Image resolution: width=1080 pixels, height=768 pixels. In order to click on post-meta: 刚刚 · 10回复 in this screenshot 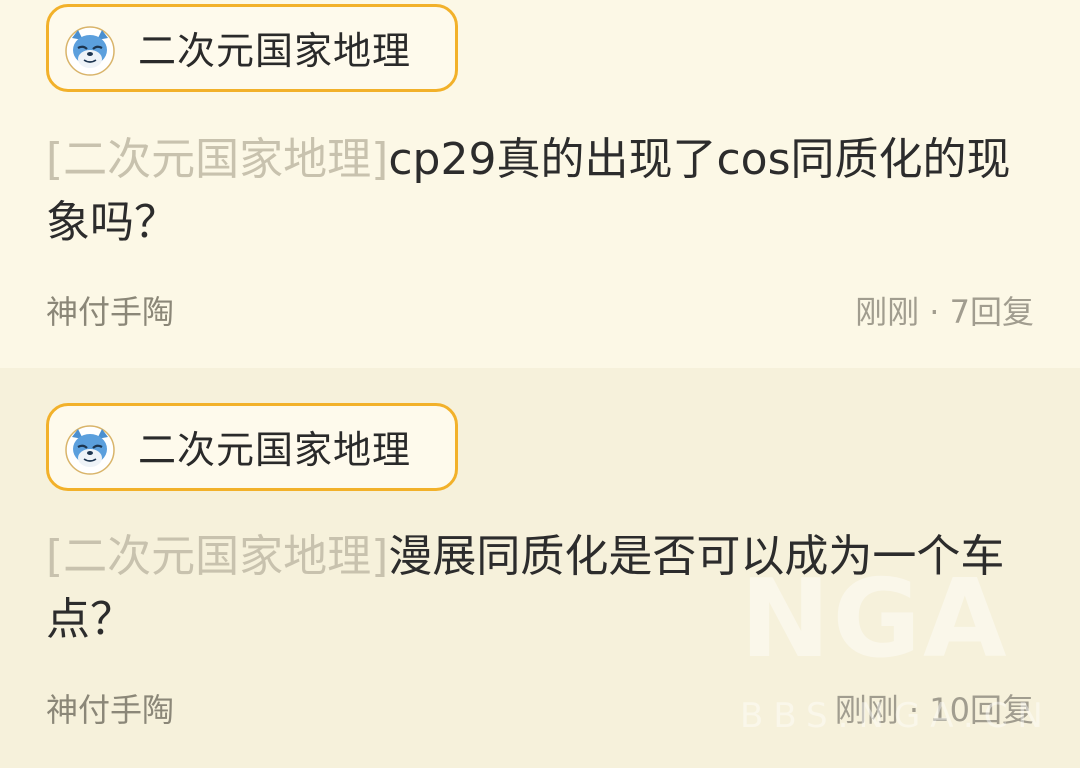, I will do `click(934, 710)`.